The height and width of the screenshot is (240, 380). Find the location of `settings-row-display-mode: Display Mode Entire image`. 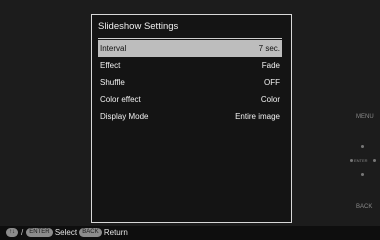

settings-row-display-mode: Display Mode Entire image is located at coordinates (190, 116).